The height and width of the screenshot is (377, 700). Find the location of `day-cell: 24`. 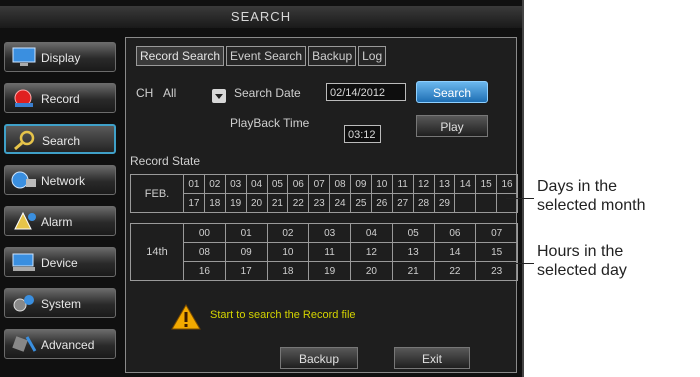

day-cell: 24 is located at coordinates (340, 203).